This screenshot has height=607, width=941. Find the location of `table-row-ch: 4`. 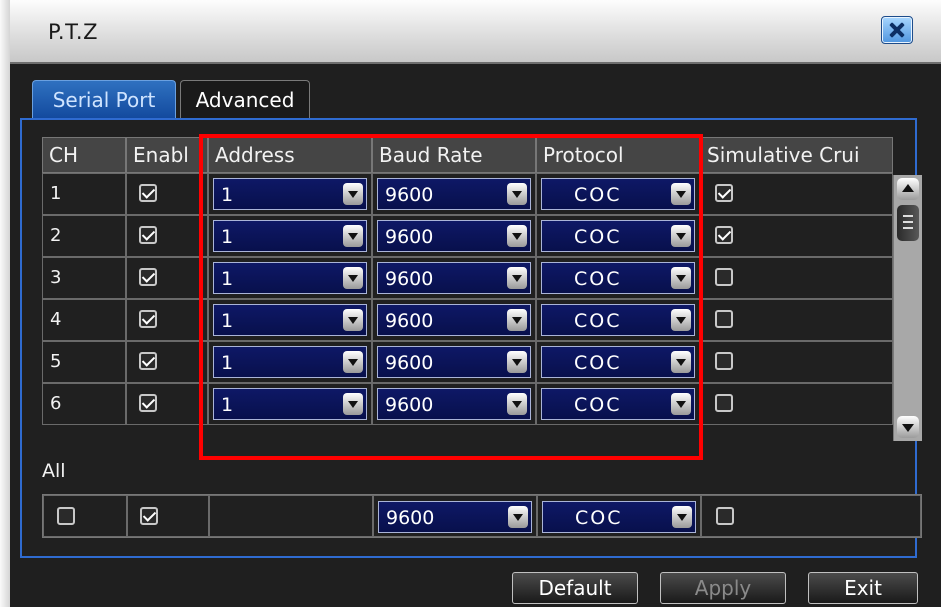

table-row-ch: 4 is located at coordinates (84, 320).